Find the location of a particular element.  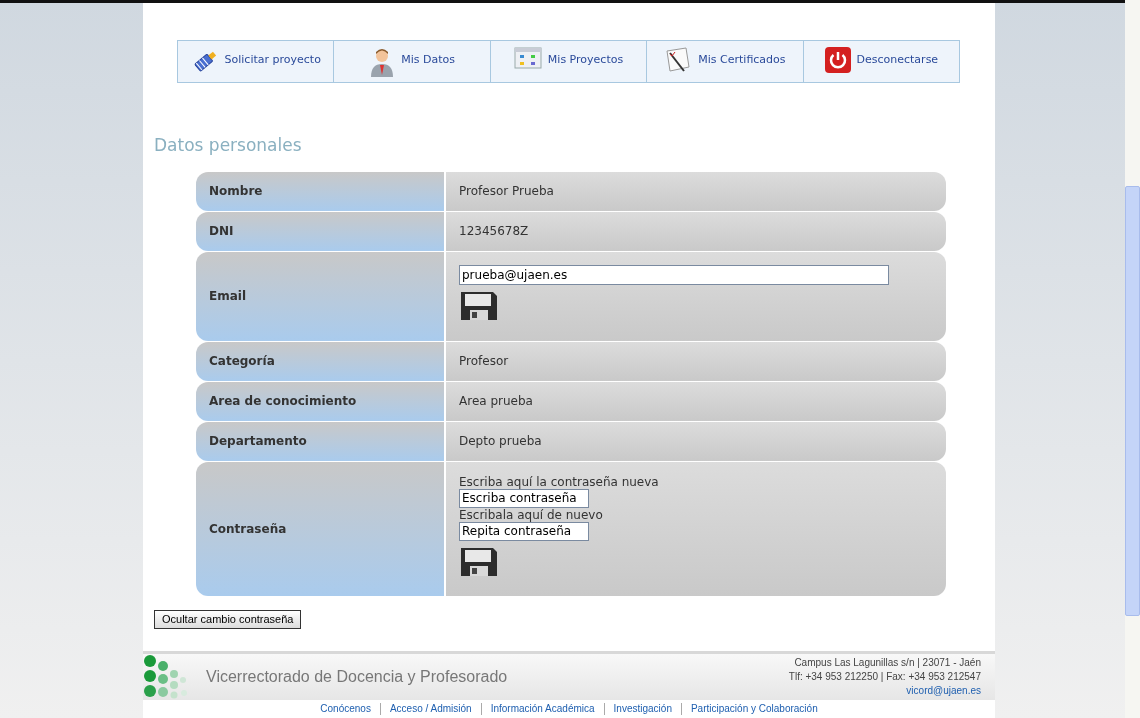

password-field: Repita contraseña is located at coordinates (524, 531).